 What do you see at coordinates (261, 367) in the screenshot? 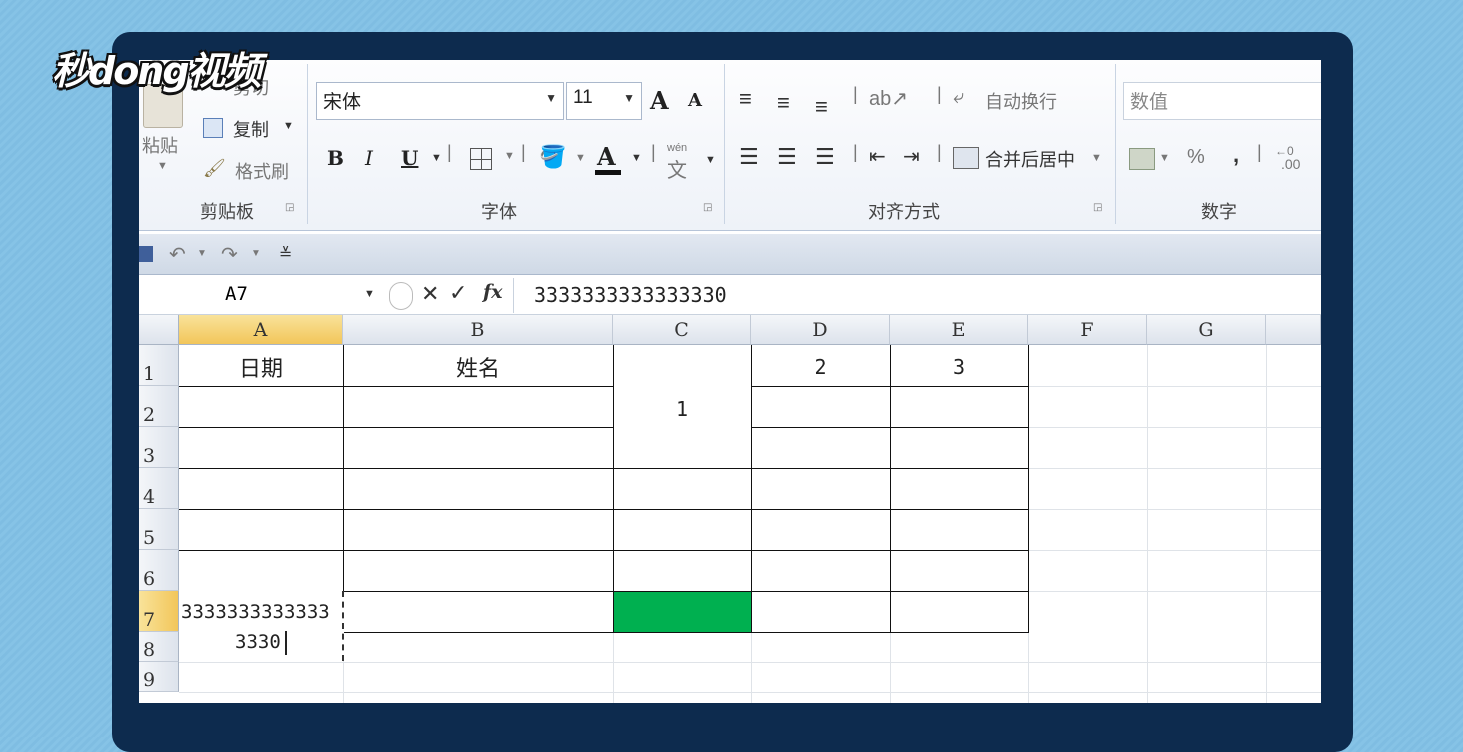
I see `cell-a1: 日期` at bounding box center [261, 367].